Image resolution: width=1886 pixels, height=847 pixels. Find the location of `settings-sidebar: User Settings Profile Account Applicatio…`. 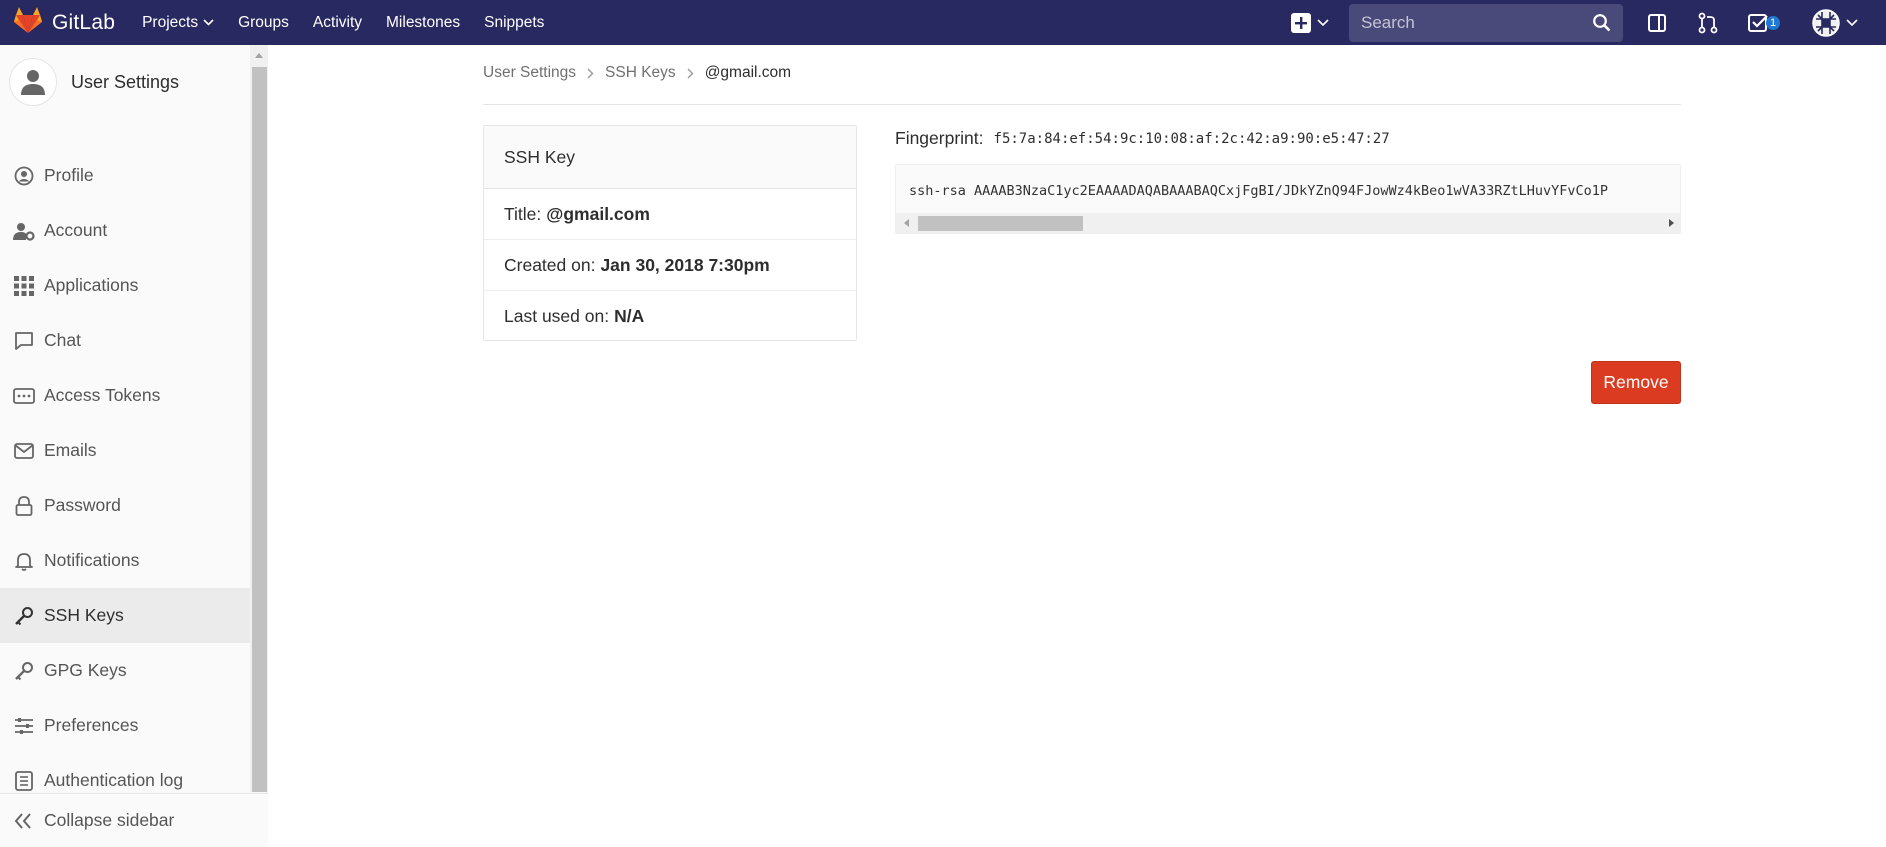

settings-sidebar: User Settings Profile Account Applicatio… is located at coordinates (134, 446).